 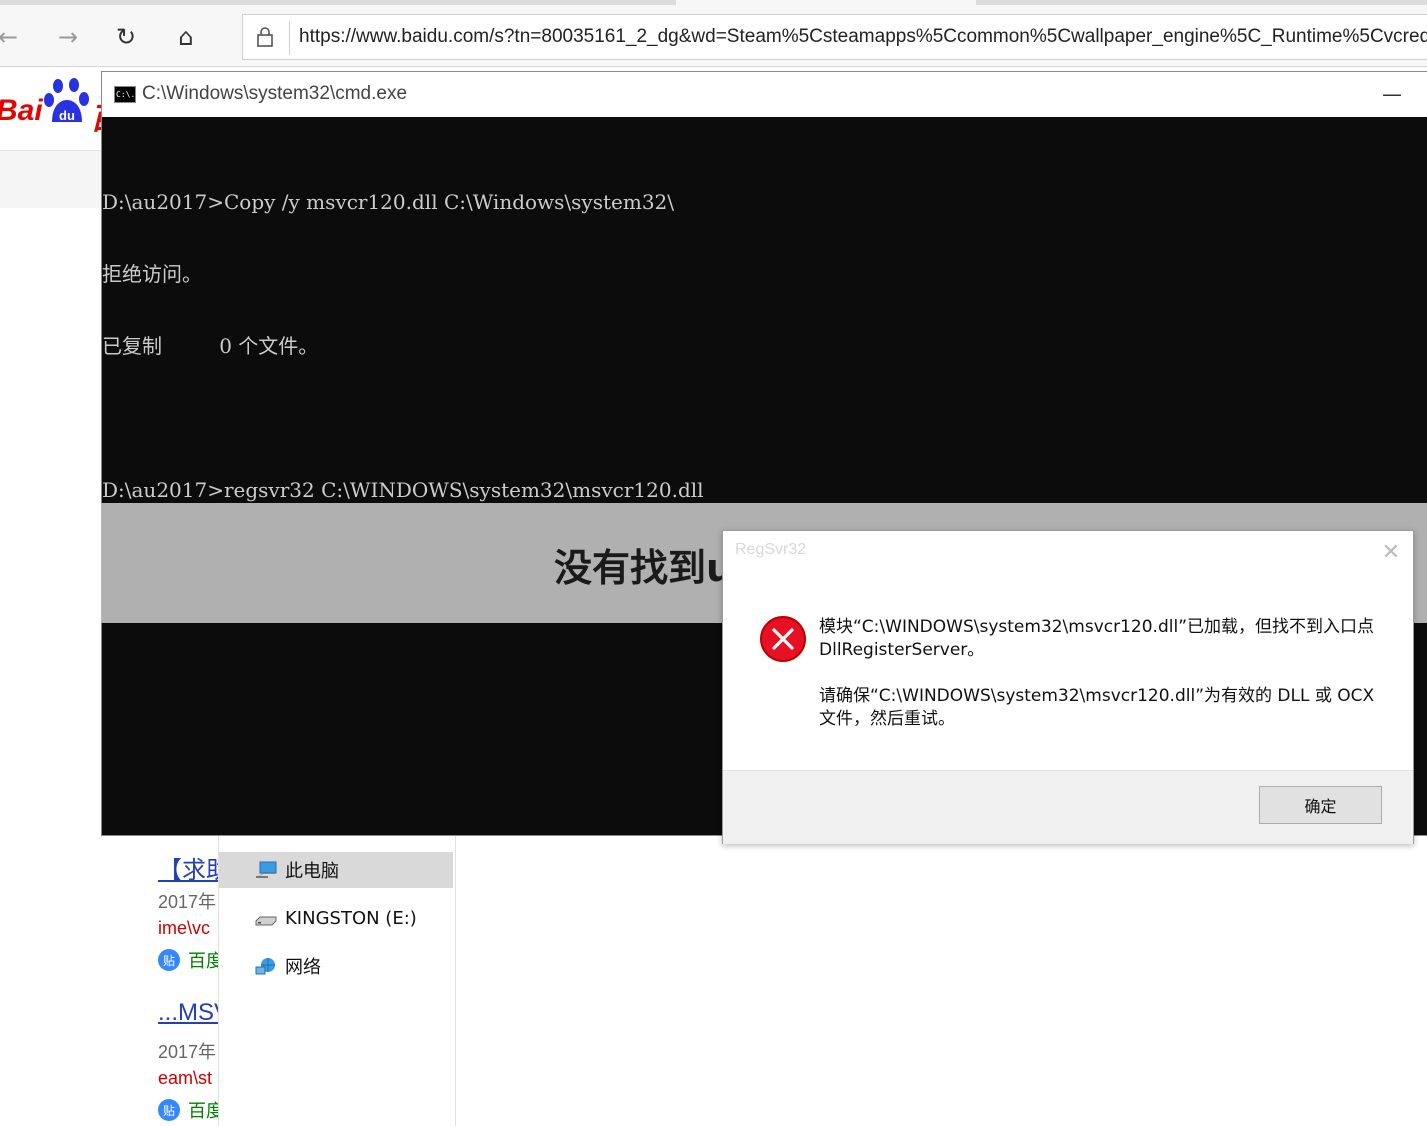 What do you see at coordinates (185, 1078) in the screenshot?
I see `result-url-2: eam\st` at bounding box center [185, 1078].